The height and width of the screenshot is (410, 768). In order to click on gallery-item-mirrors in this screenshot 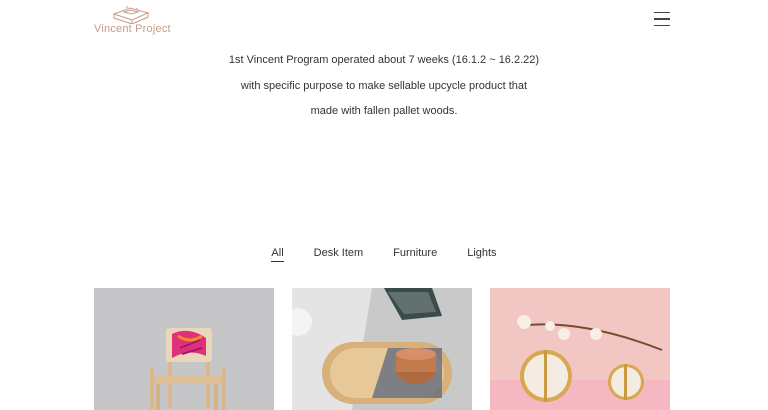, I will do `click(580, 349)`.